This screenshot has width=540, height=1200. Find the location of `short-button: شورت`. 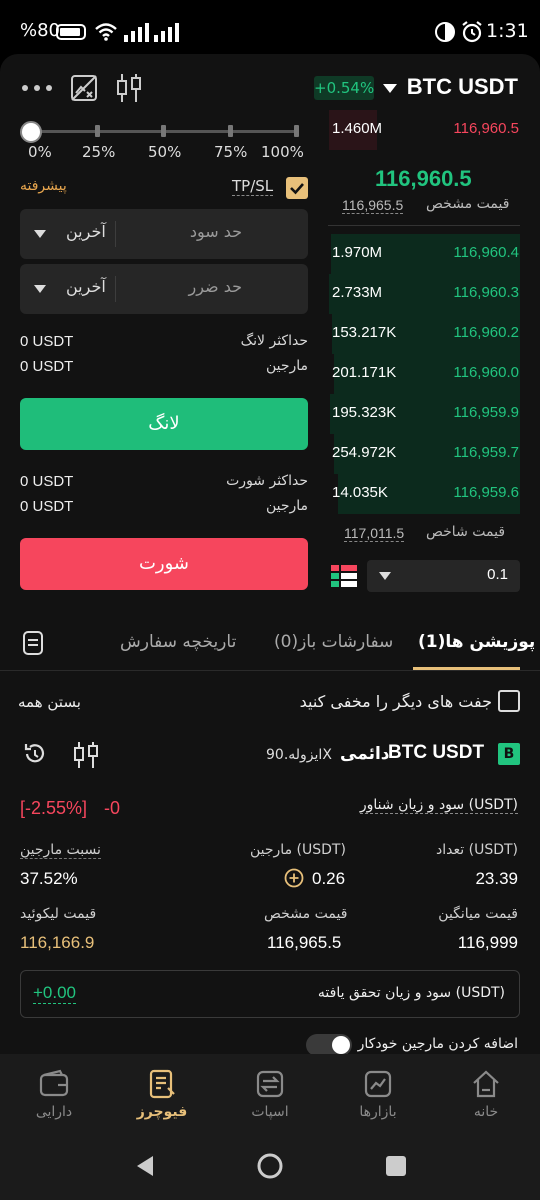

short-button: شورت is located at coordinates (164, 564).